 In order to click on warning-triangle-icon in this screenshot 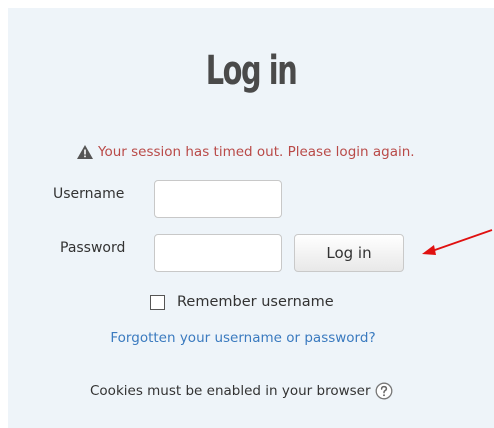, I will do `click(85, 152)`.